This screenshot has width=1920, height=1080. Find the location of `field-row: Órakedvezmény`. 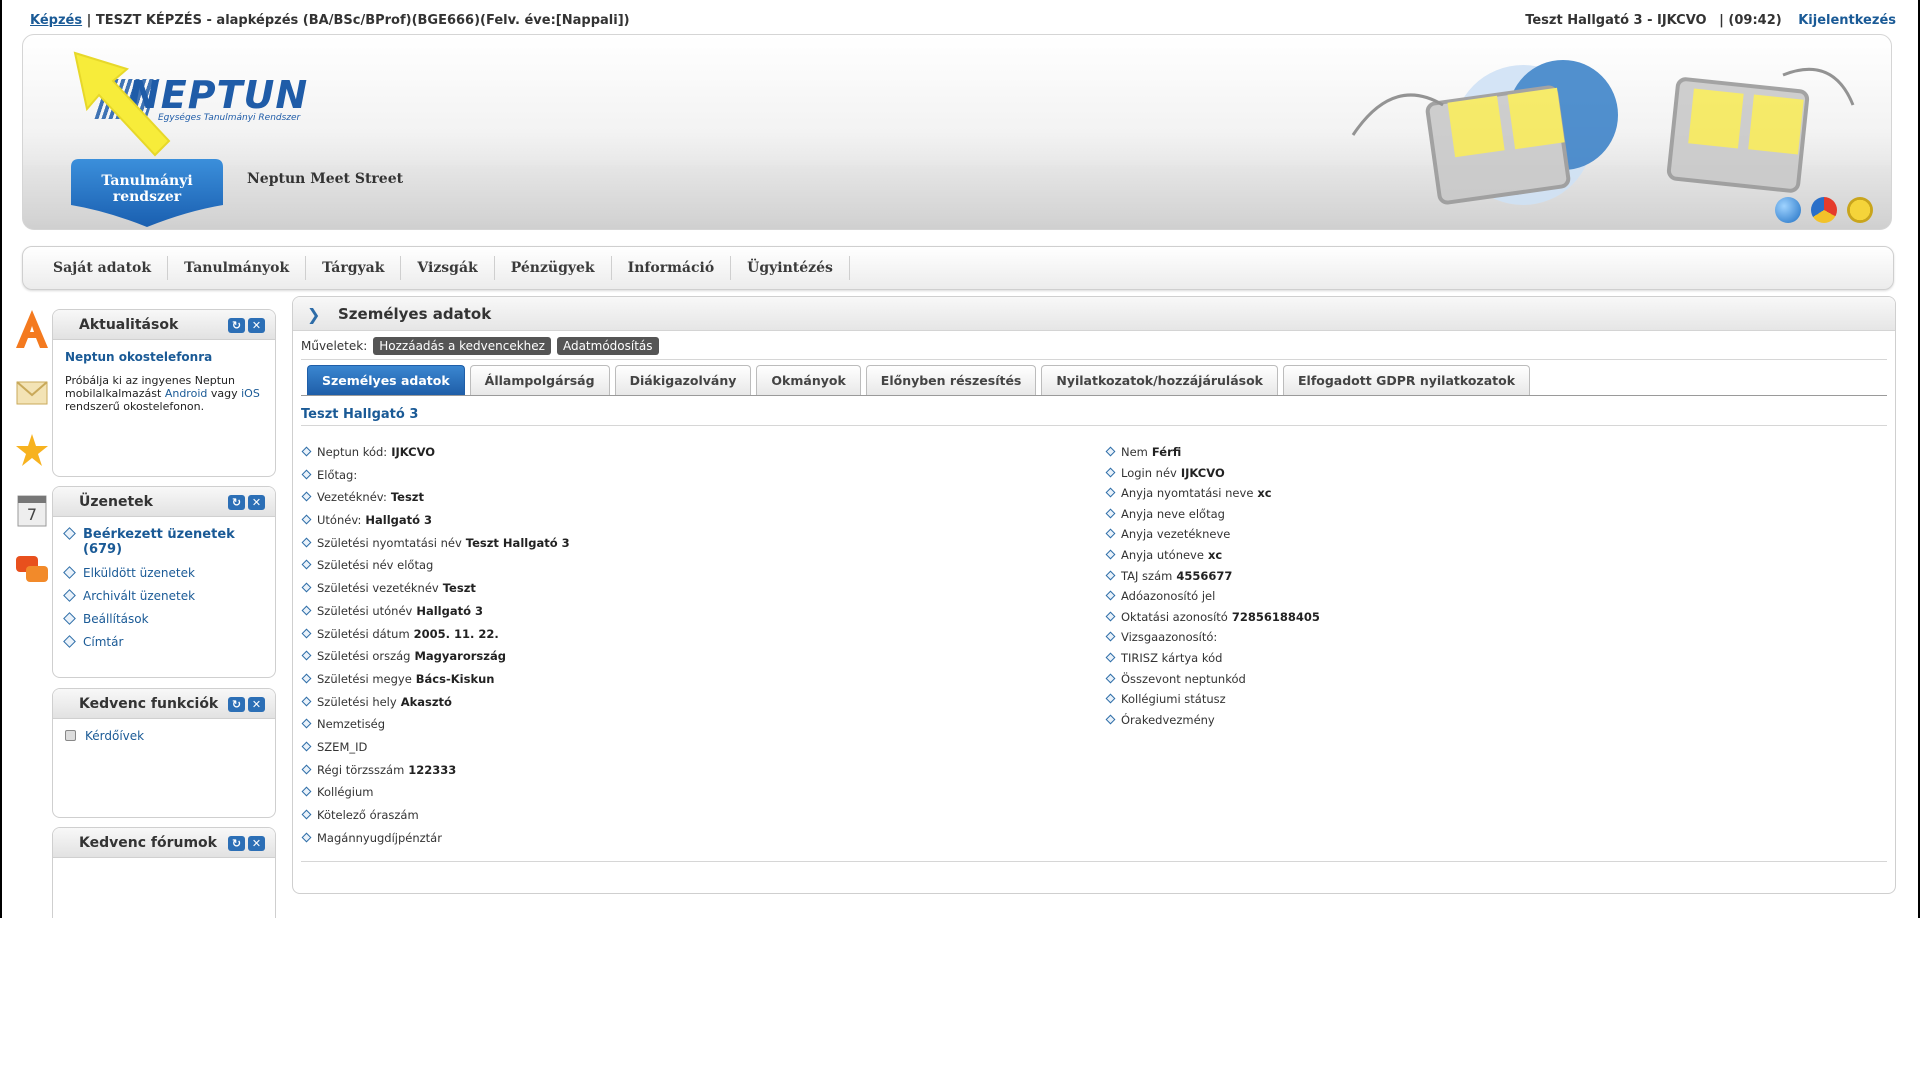

field-row: Órakedvezmény is located at coordinates (1212, 723).